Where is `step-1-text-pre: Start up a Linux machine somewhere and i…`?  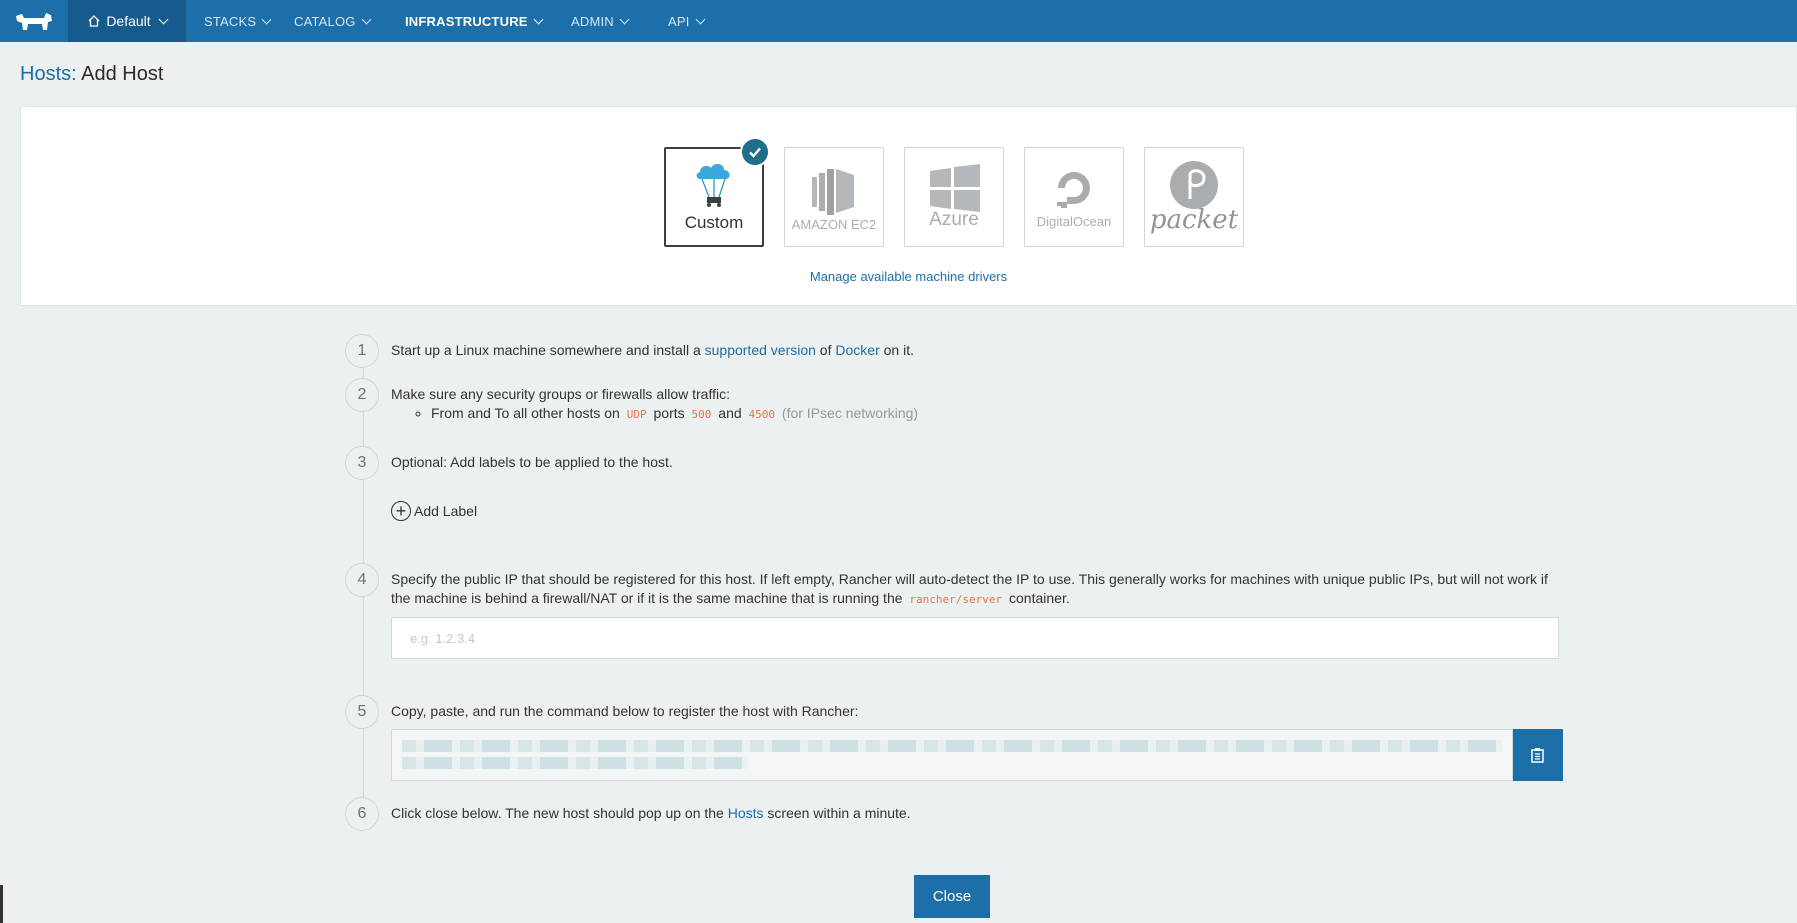 step-1-text-pre: Start up a Linux machine somewhere and i… is located at coordinates (548, 350).